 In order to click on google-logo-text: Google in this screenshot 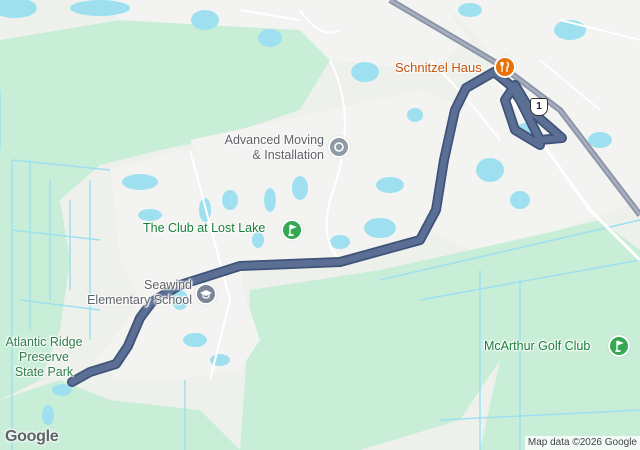, I will do `click(32, 436)`.